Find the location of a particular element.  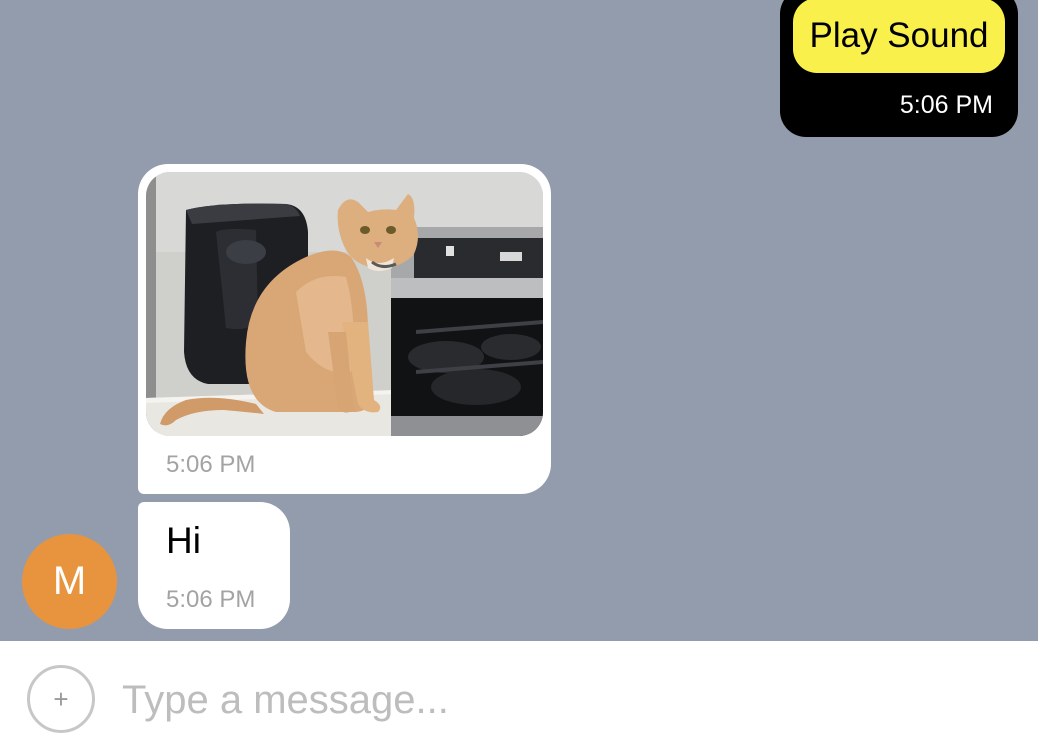

cat-photo is located at coordinates (344, 304).